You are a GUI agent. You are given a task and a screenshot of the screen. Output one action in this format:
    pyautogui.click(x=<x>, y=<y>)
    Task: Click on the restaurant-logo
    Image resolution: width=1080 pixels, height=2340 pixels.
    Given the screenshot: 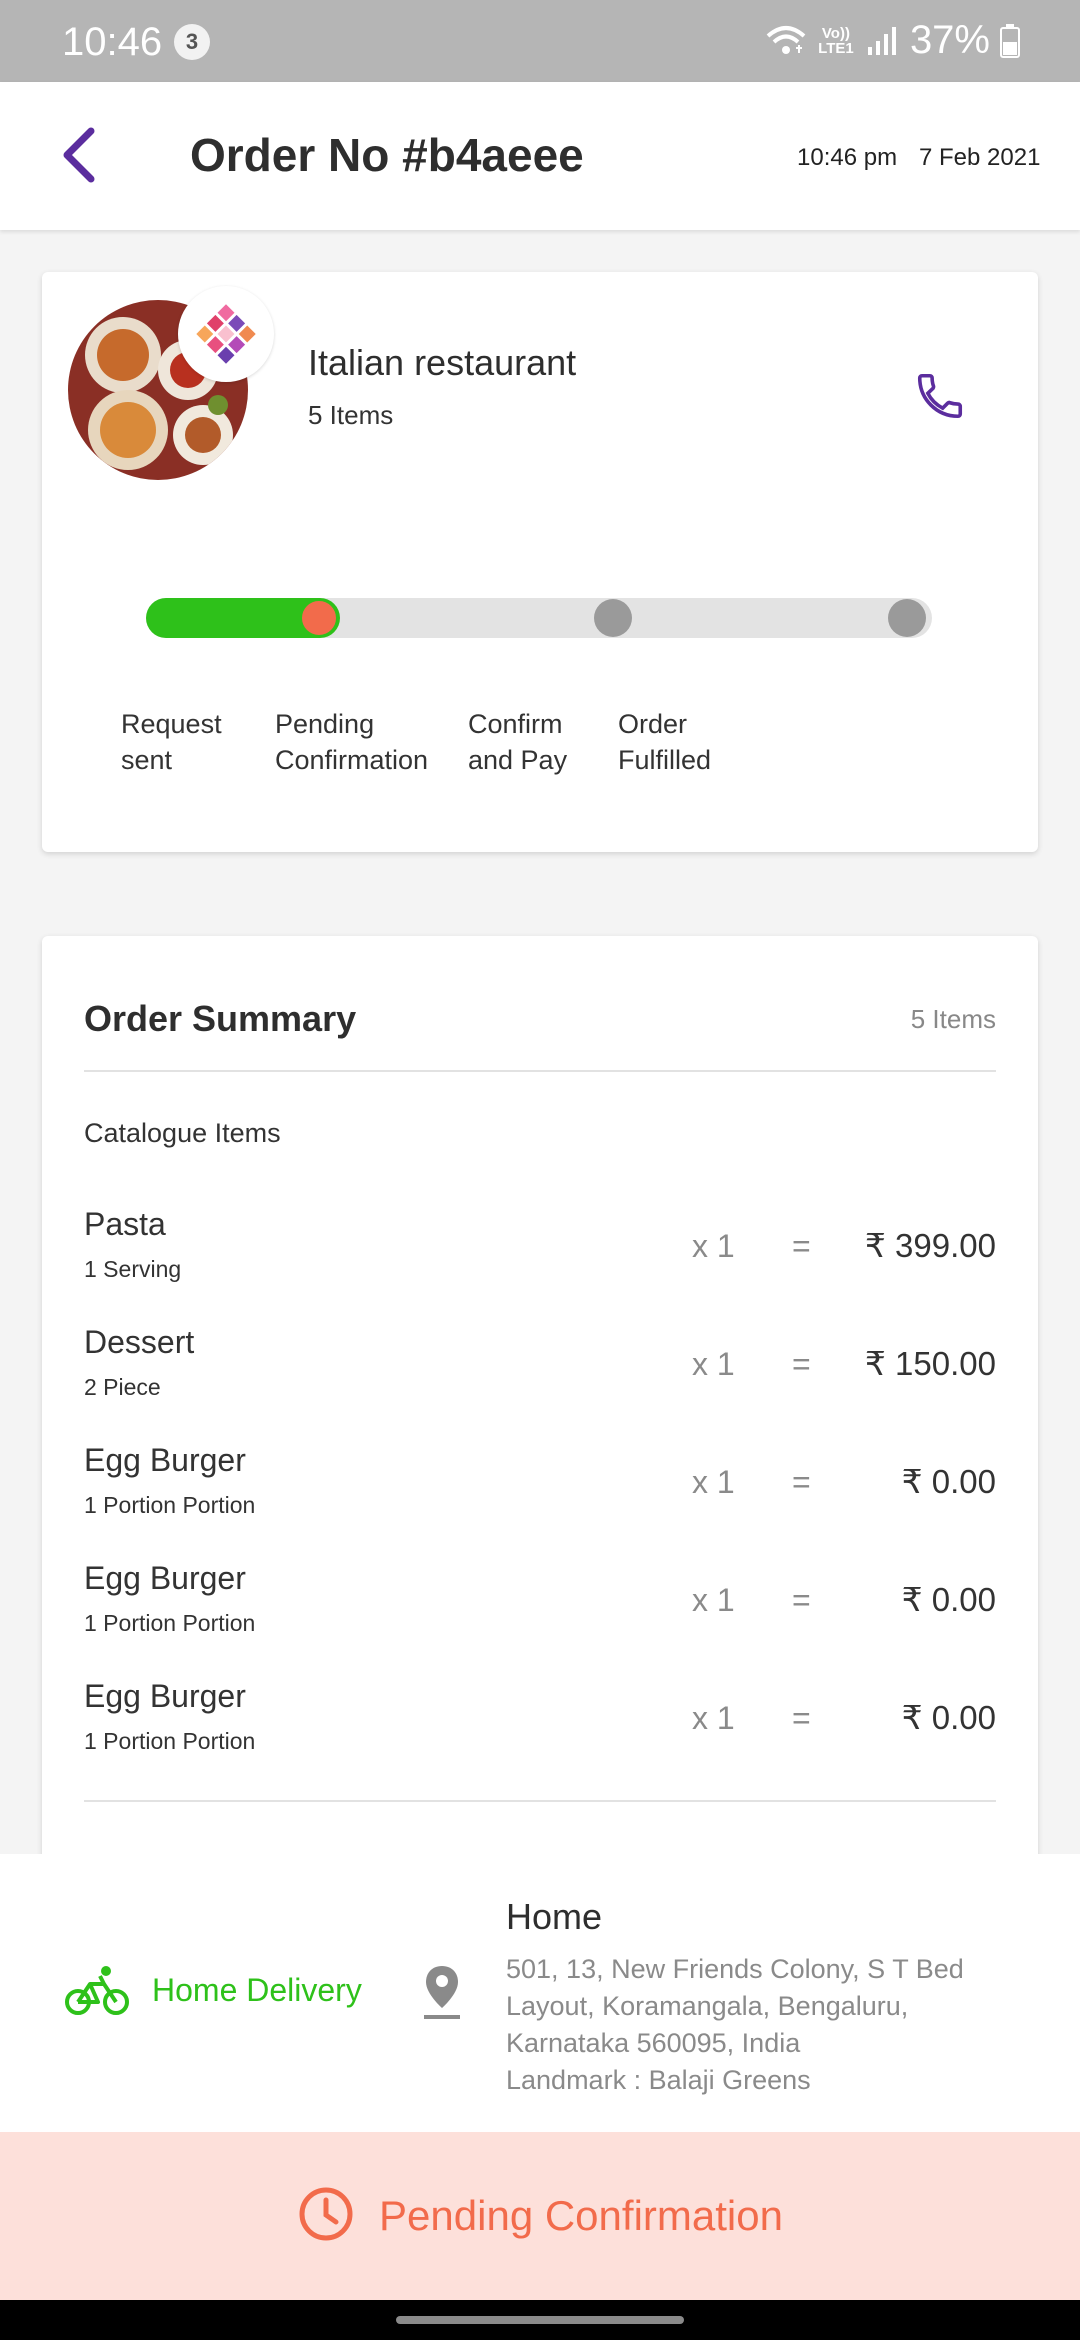 What is the action you would take?
    pyautogui.click(x=226, y=334)
    